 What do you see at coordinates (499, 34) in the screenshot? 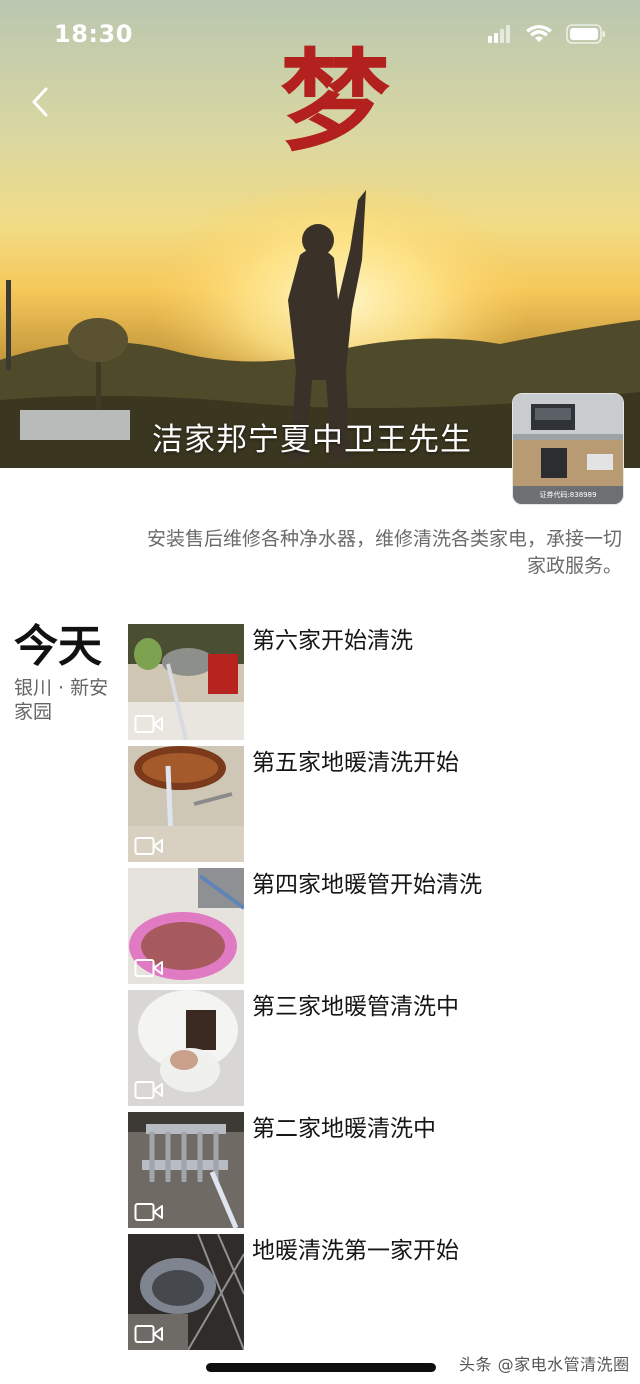
I see `signal-icon` at bounding box center [499, 34].